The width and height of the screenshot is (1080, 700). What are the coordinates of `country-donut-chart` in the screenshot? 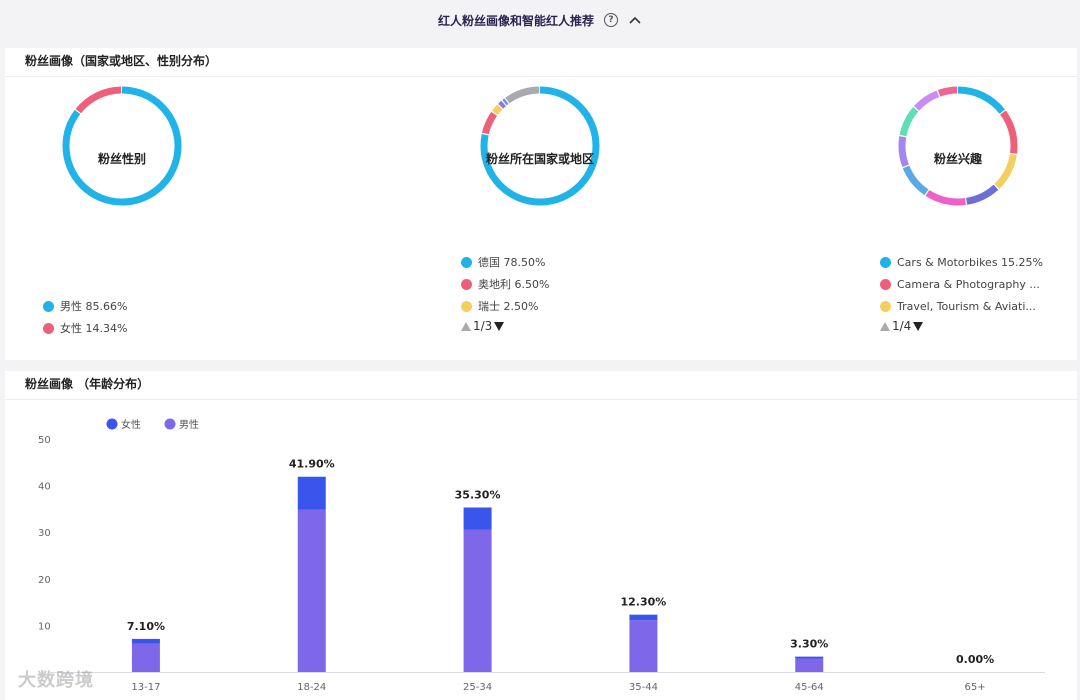 It's located at (540, 146).